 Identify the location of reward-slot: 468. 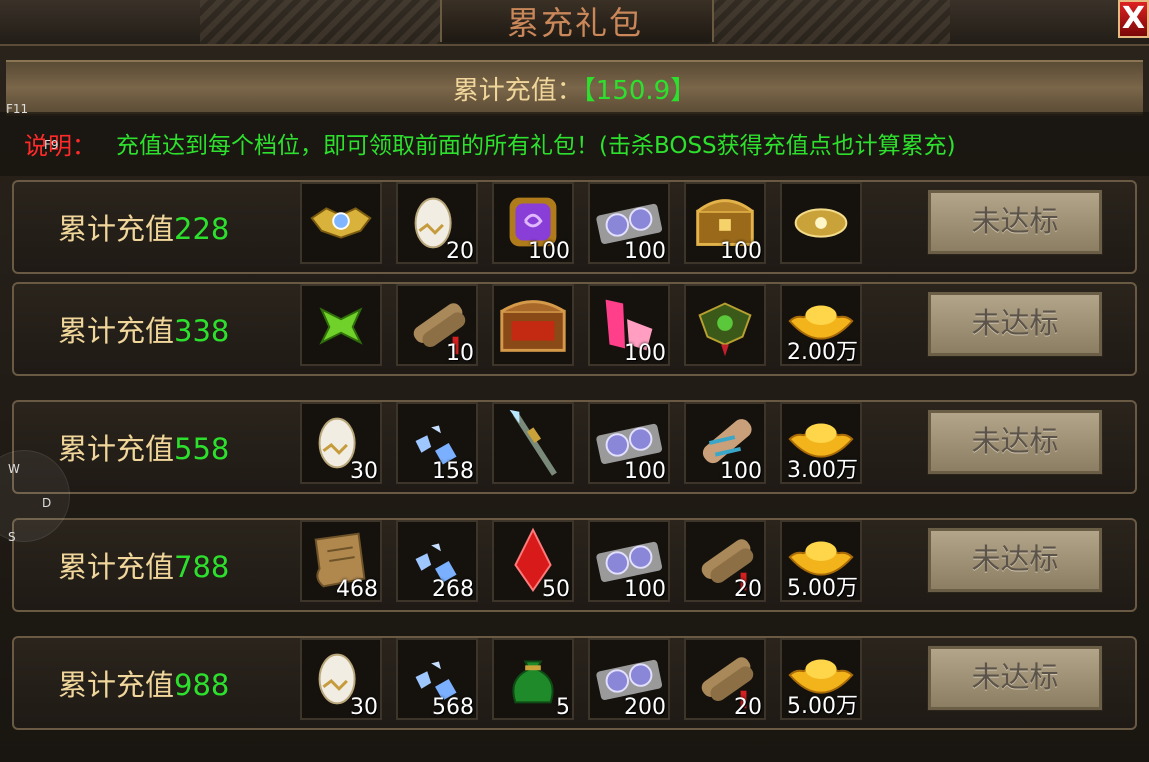
(341, 561).